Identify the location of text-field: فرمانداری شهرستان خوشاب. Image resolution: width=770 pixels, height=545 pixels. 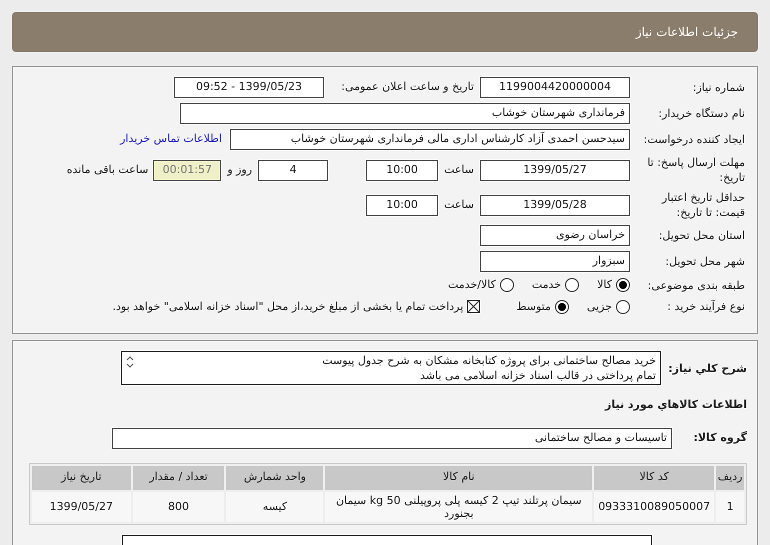
(405, 113).